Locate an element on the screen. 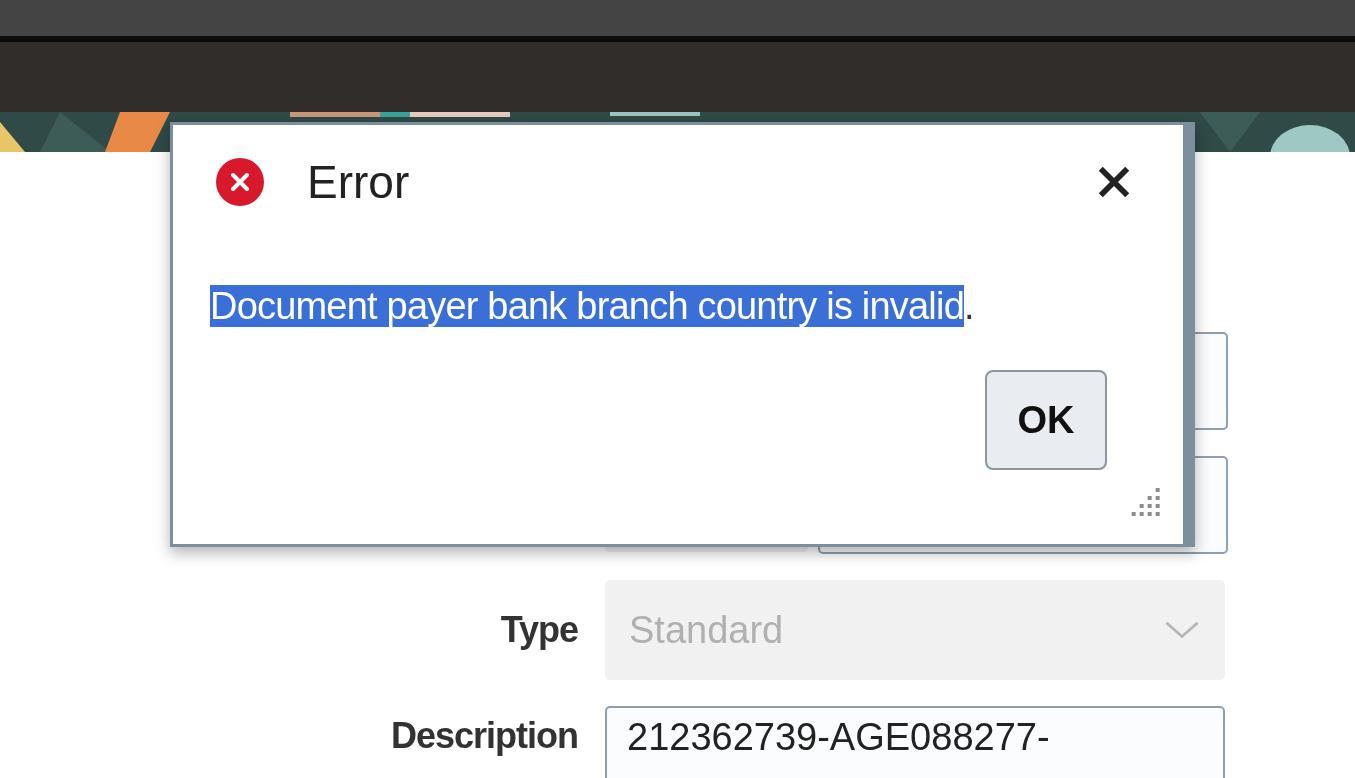 The image size is (1355, 778). description-field: 212362739-AGE088277- is located at coordinates (915, 742).